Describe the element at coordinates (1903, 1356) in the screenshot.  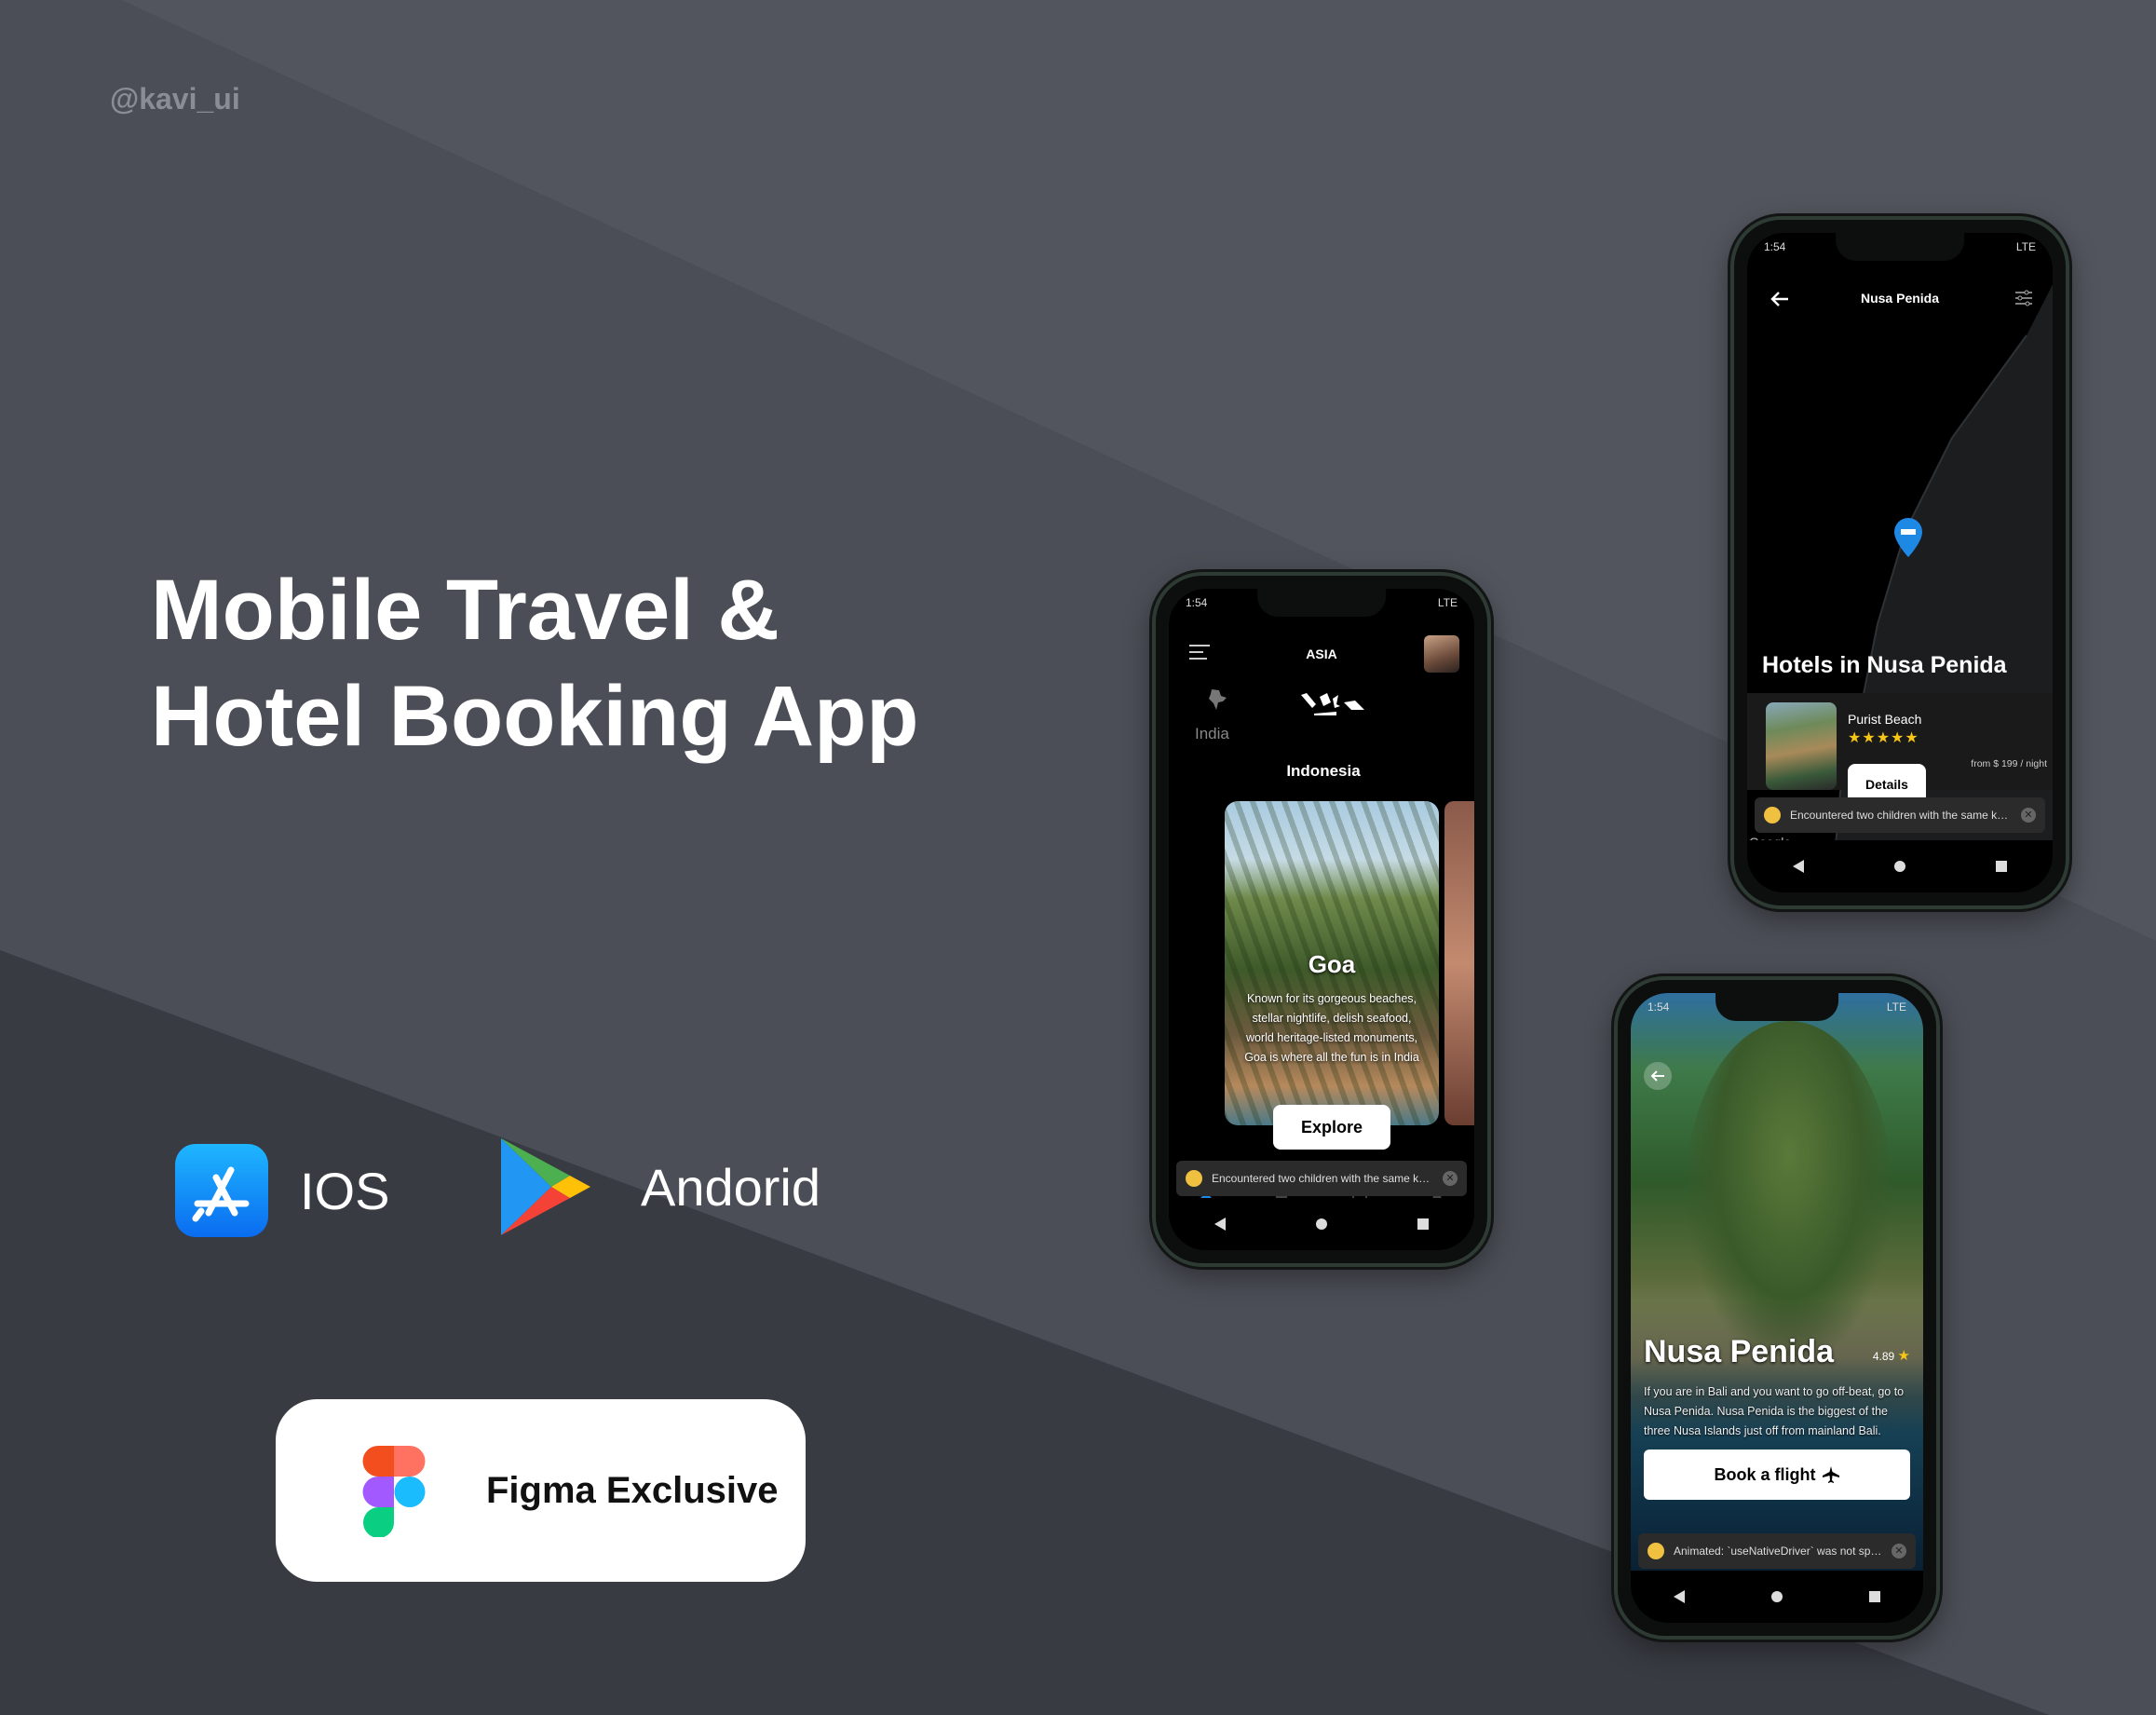
I see `star-icon: ★` at that location.